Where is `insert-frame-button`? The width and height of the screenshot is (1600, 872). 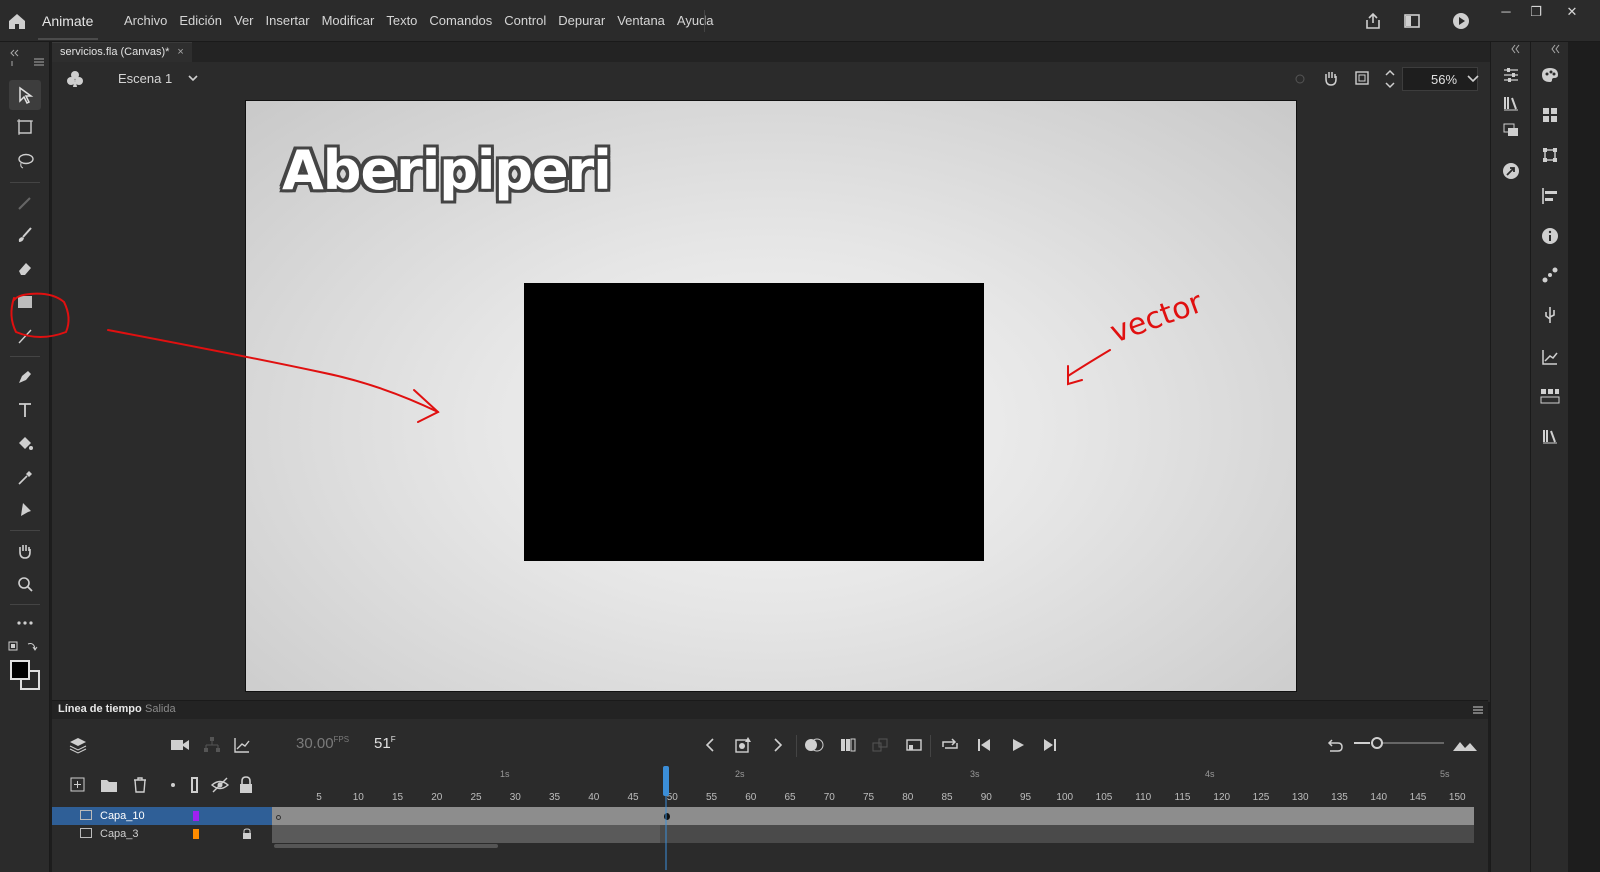
insert-frame-button is located at coordinates (914, 745).